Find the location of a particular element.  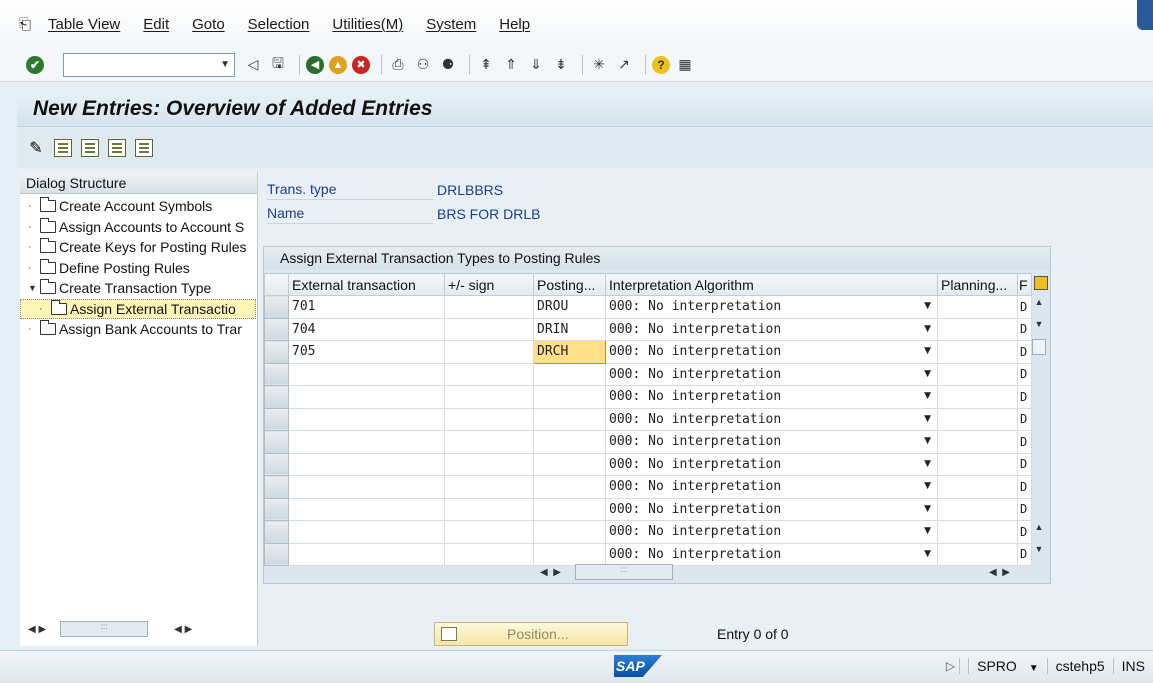

delete-entry-icon is located at coordinates (63, 148).